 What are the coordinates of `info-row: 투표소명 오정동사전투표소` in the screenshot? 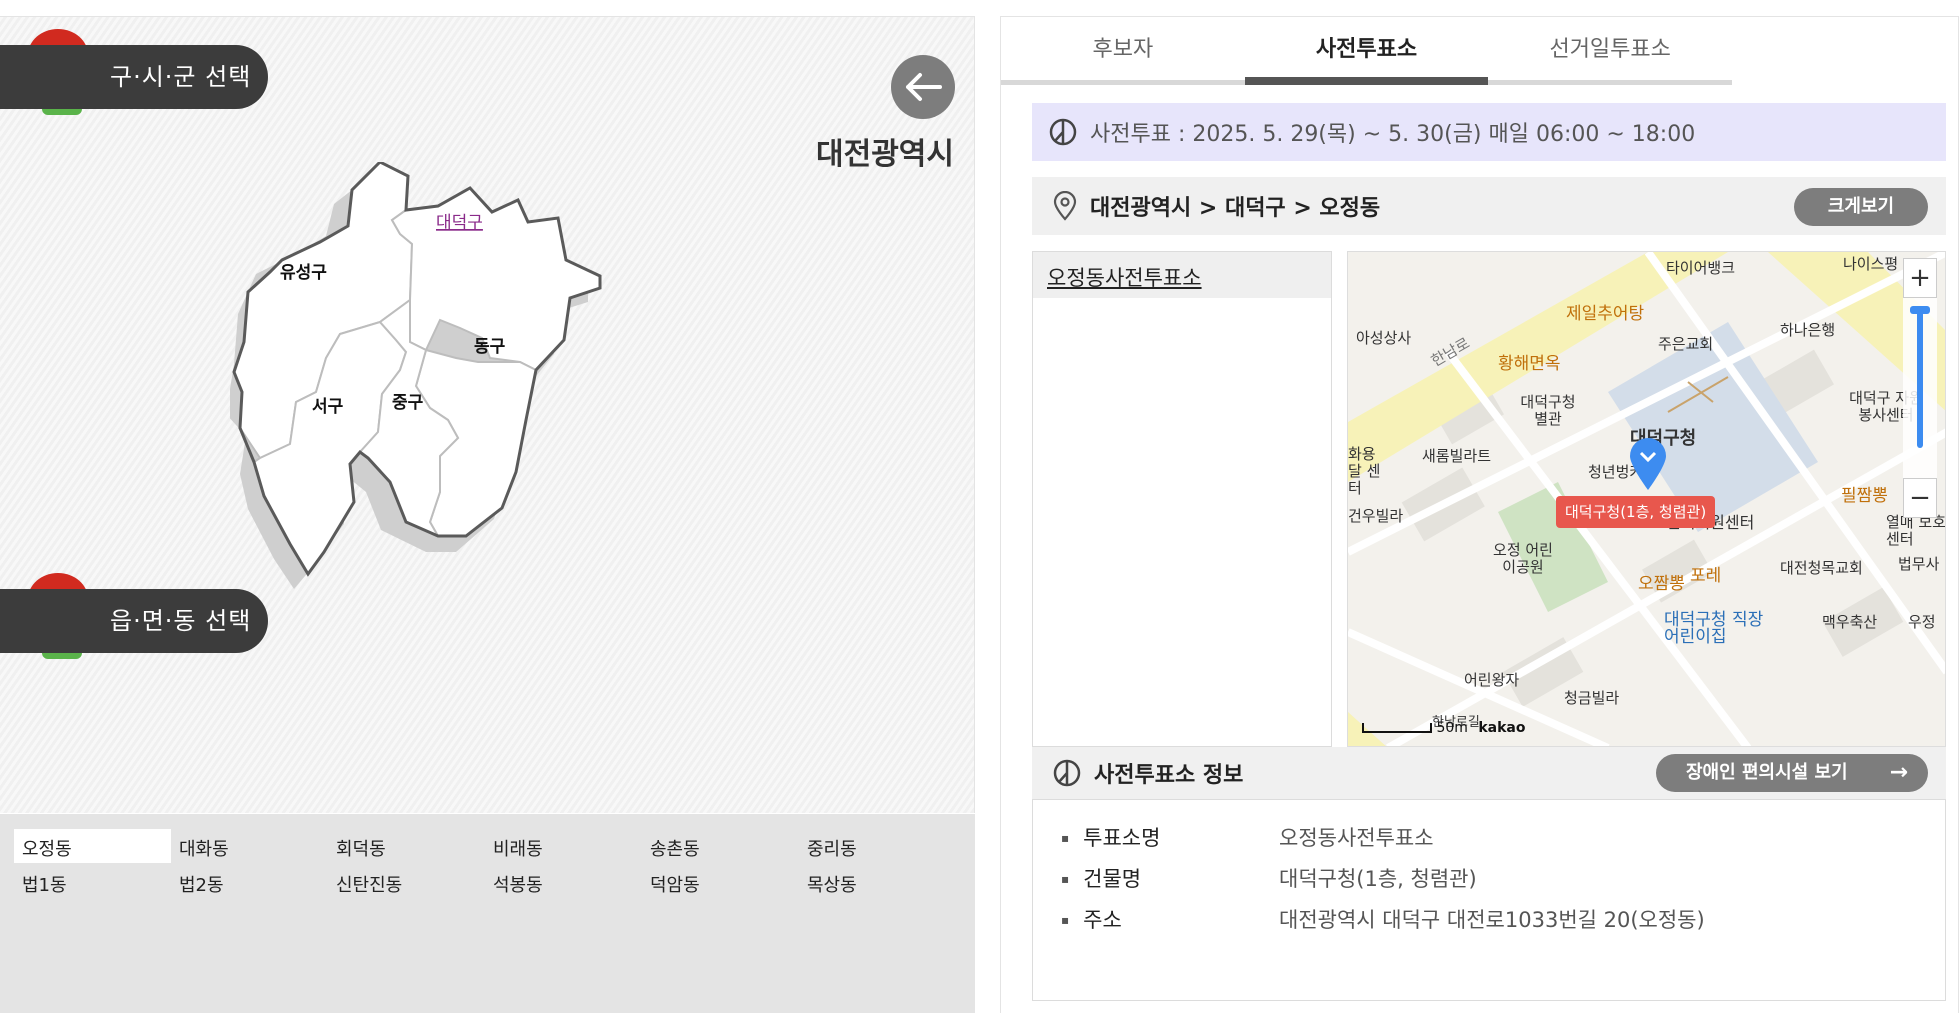 It's located at (1489, 842).